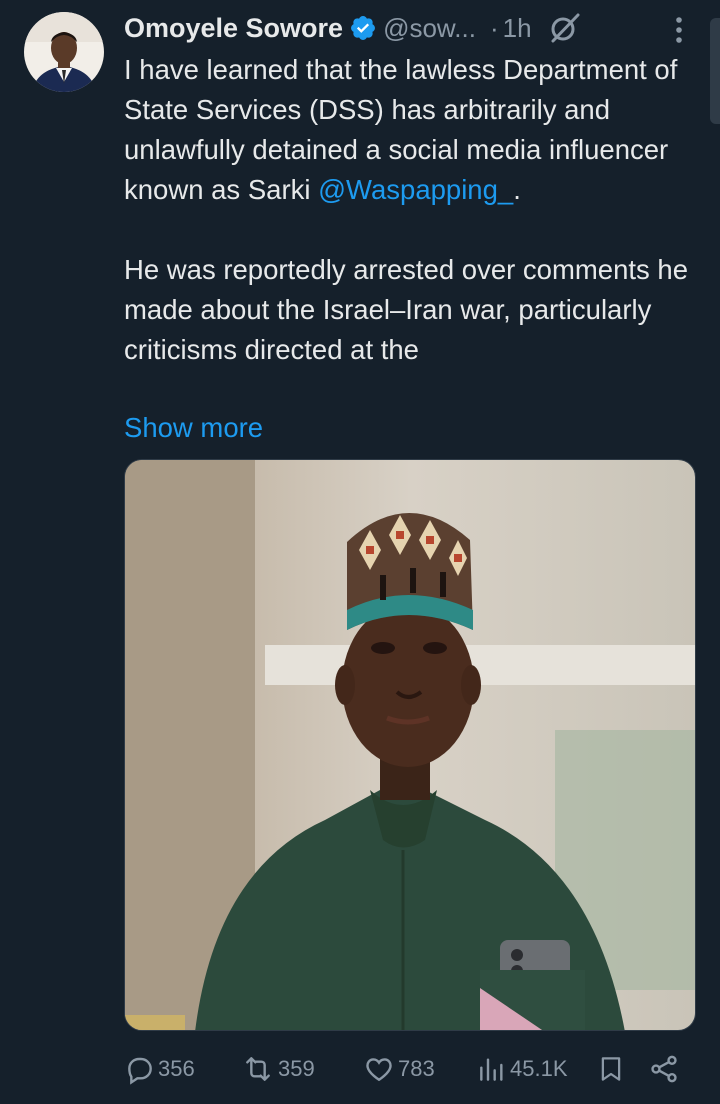 This screenshot has height=1104, width=720. I want to click on repost-icon, so click(258, 1069).